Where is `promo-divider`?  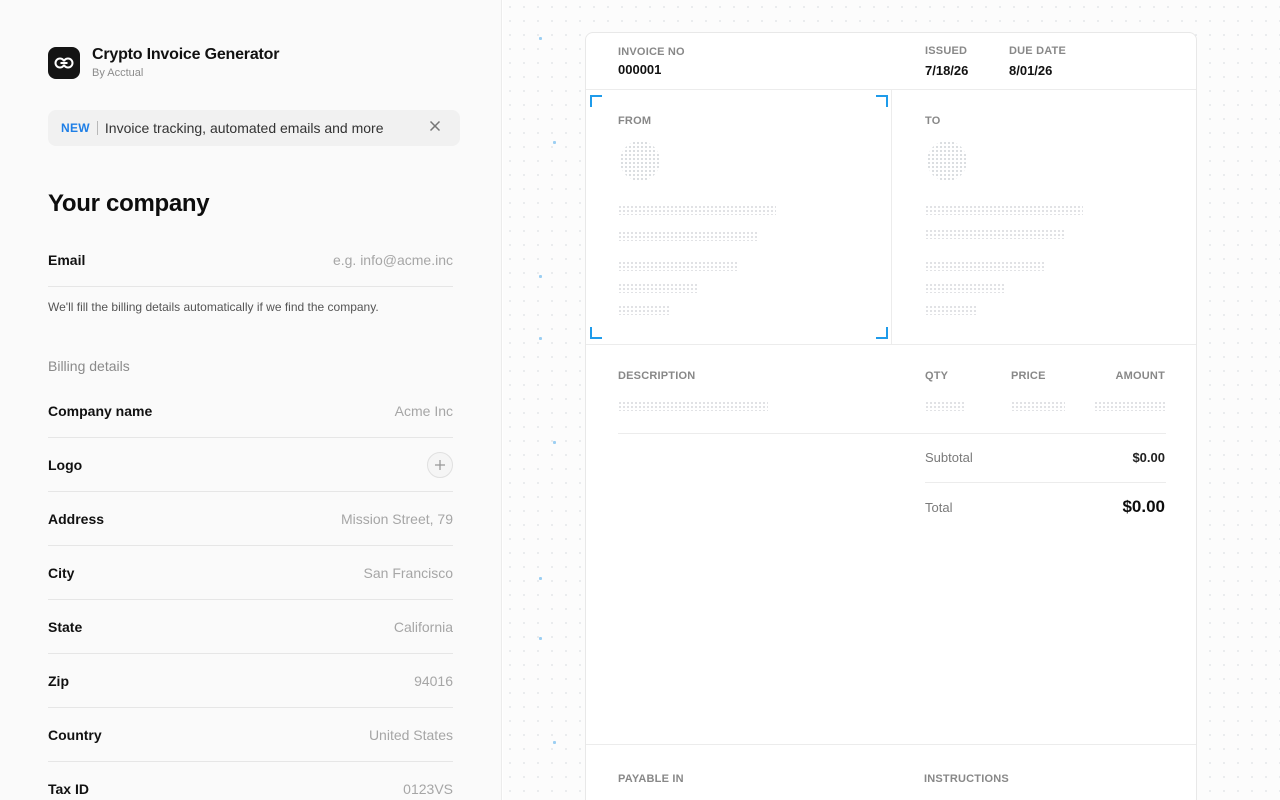 promo-divider is located at coordinates (97, 128).